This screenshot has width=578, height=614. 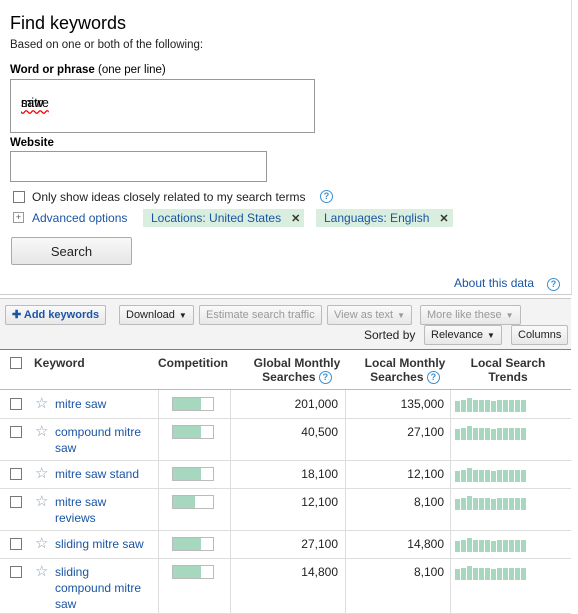 I want to click on keyword-header: Keyword, so click(x=59, y=363).